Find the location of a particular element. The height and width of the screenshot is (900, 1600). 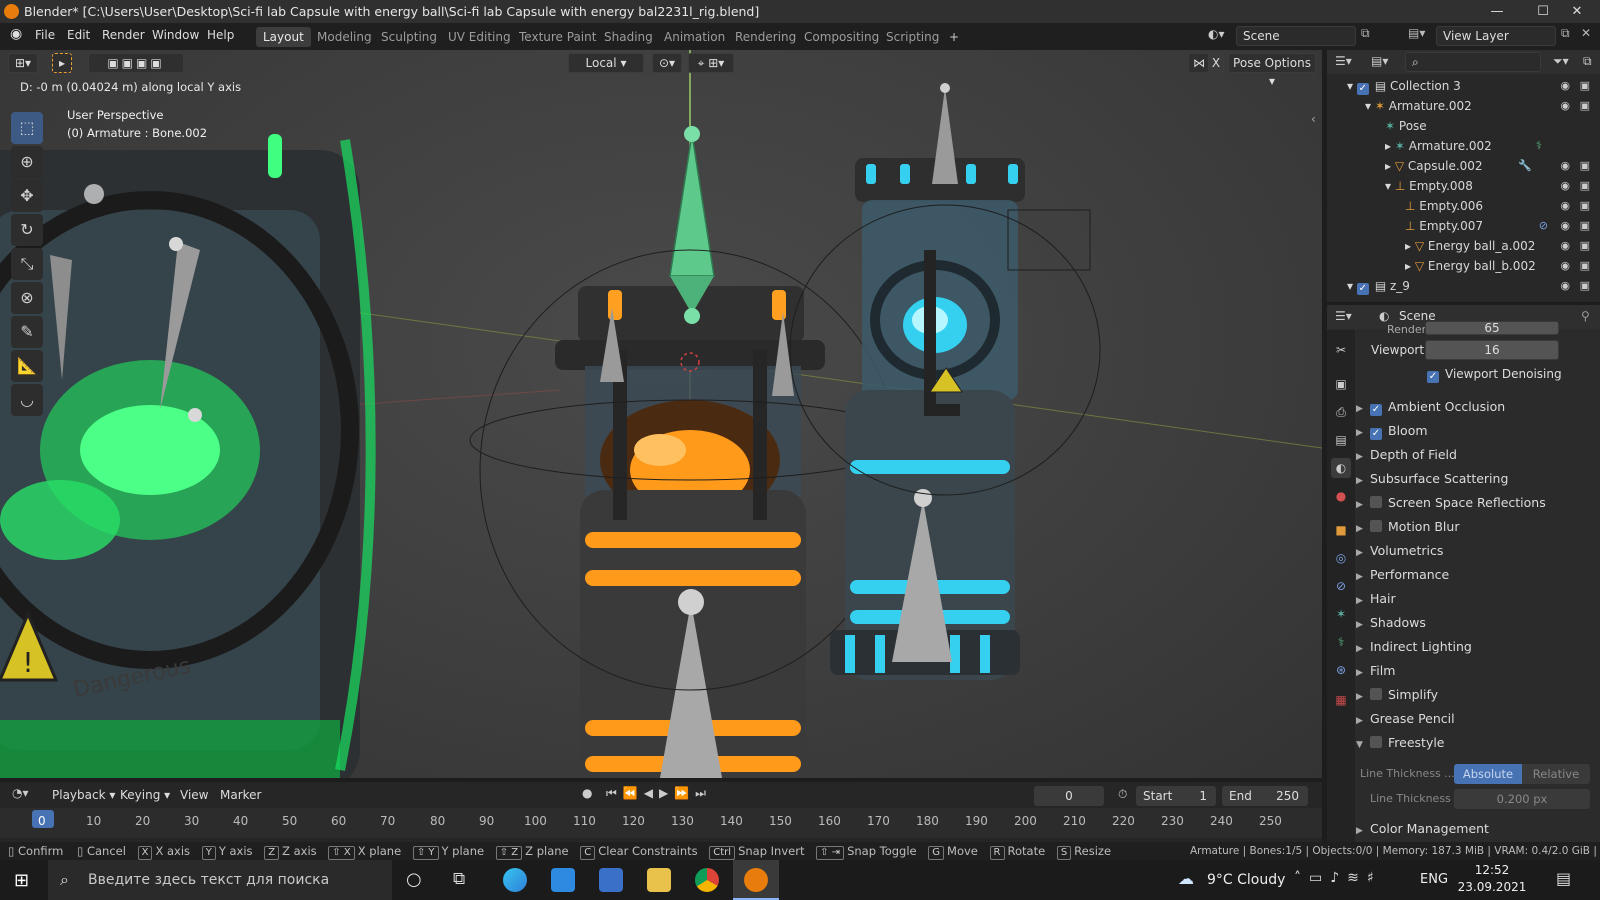

scene-selector: Scene is located at coordinates (1296, 36).